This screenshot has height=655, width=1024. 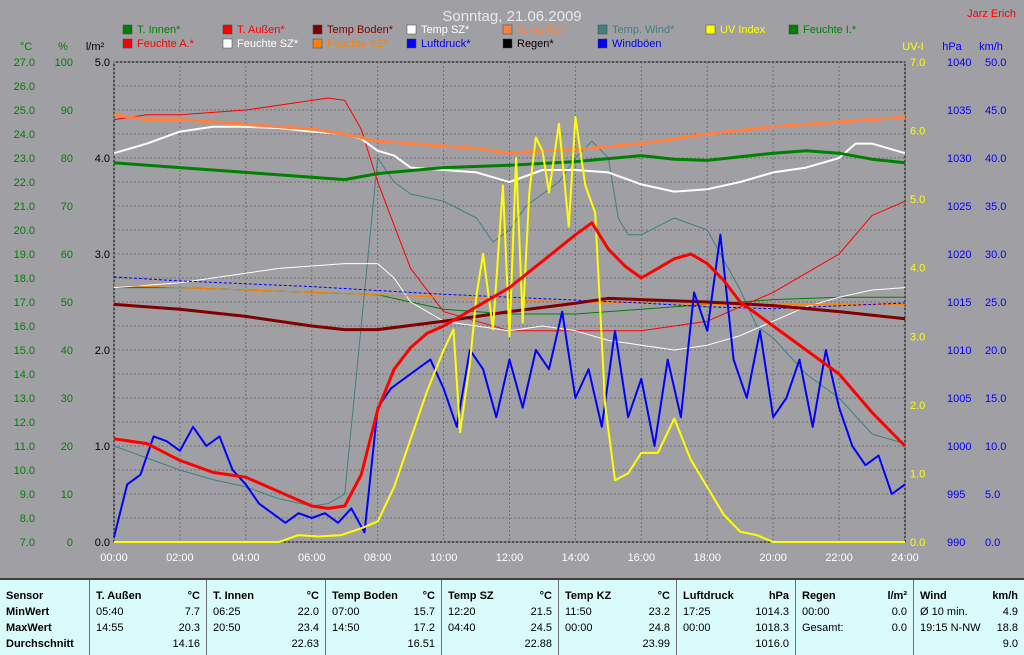 What do you see at coordinates (959, 63) in the screenshot?
I see `tick-label-pressure: 1040` at bounding box center [959, 63].